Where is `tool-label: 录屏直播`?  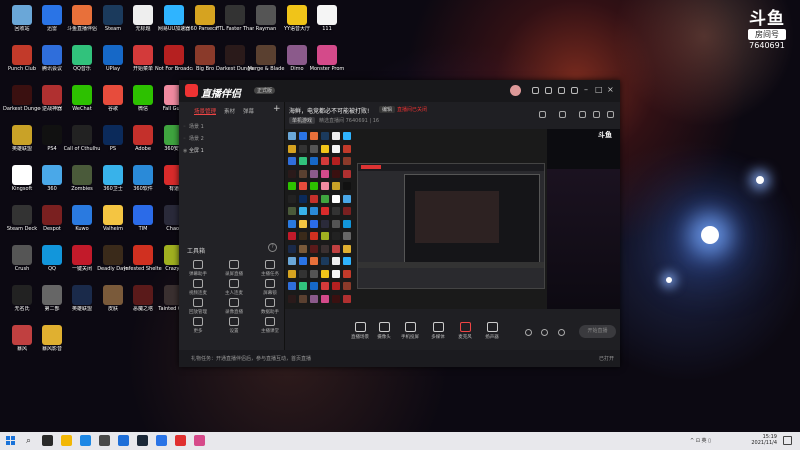 tool-label: 录屏直播 is located at coordinates (234, 274).